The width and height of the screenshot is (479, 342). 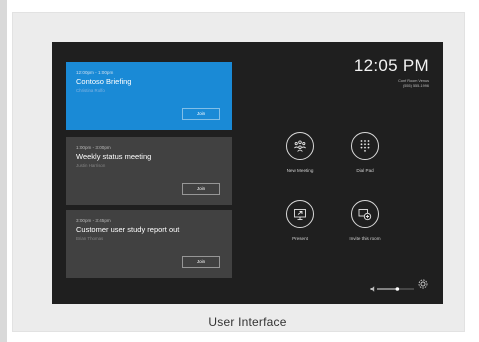 What do you see at coordinates (95, 72) in the screenshot?
I see `meeting-time: 12:00pm - 1:00pm` at bounding box center [95, 72].